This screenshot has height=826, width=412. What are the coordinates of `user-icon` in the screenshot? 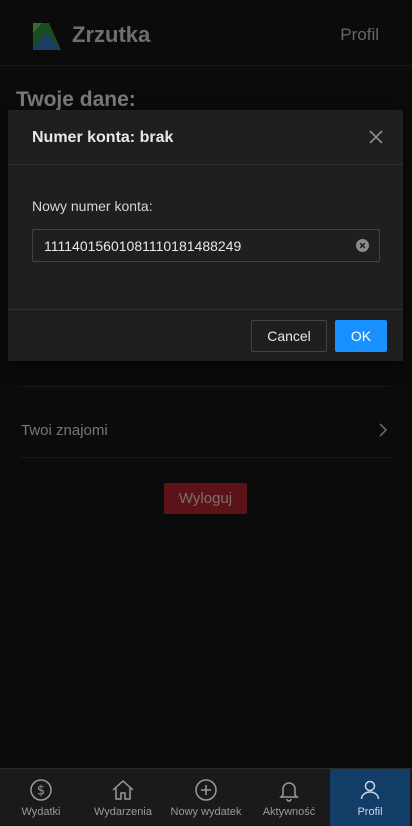 It's located at (370, 790).